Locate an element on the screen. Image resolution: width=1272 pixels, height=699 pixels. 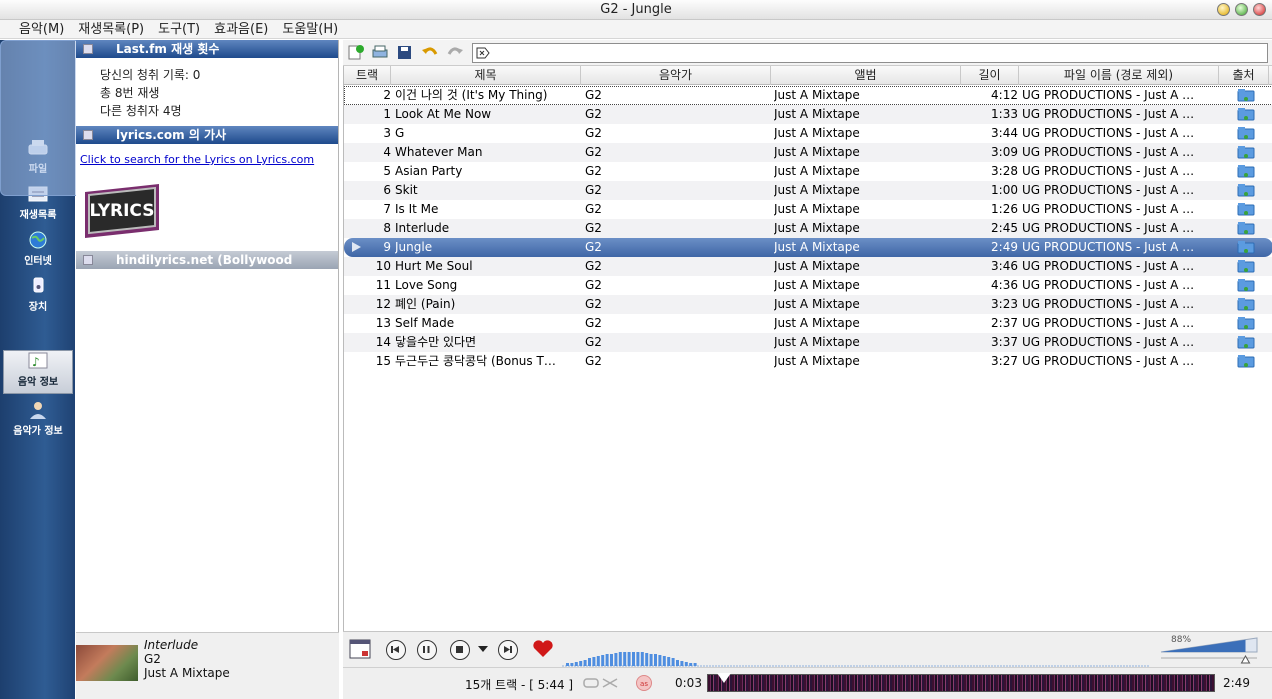
track-number: 14 is located at coordinates (383, 342).